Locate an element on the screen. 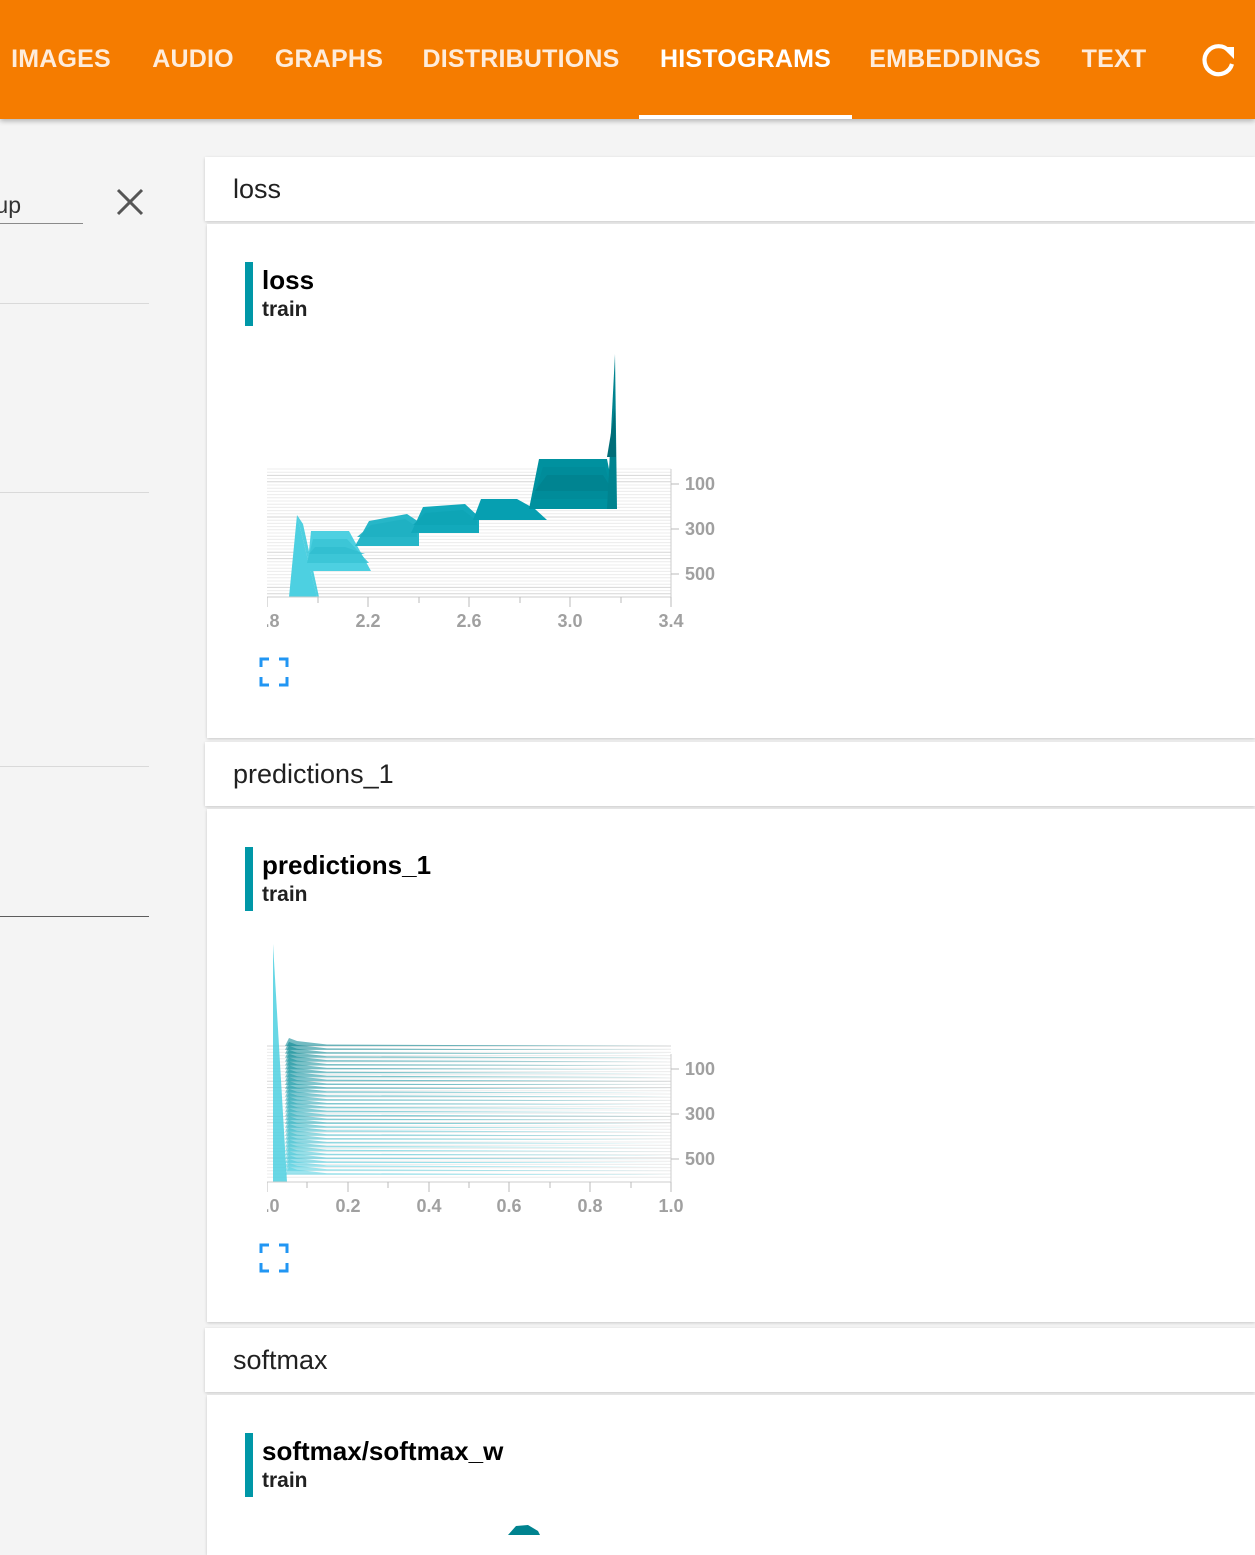  tab-audio: AUDIO is located at coordinates (193, 59).